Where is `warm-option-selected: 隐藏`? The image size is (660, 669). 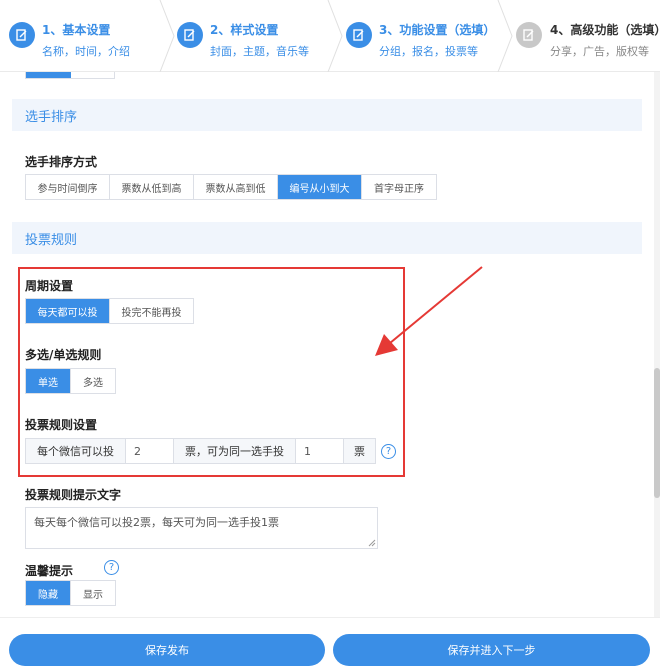
warm-option-selected: 隐藏 is located at coordinates (48, 593).